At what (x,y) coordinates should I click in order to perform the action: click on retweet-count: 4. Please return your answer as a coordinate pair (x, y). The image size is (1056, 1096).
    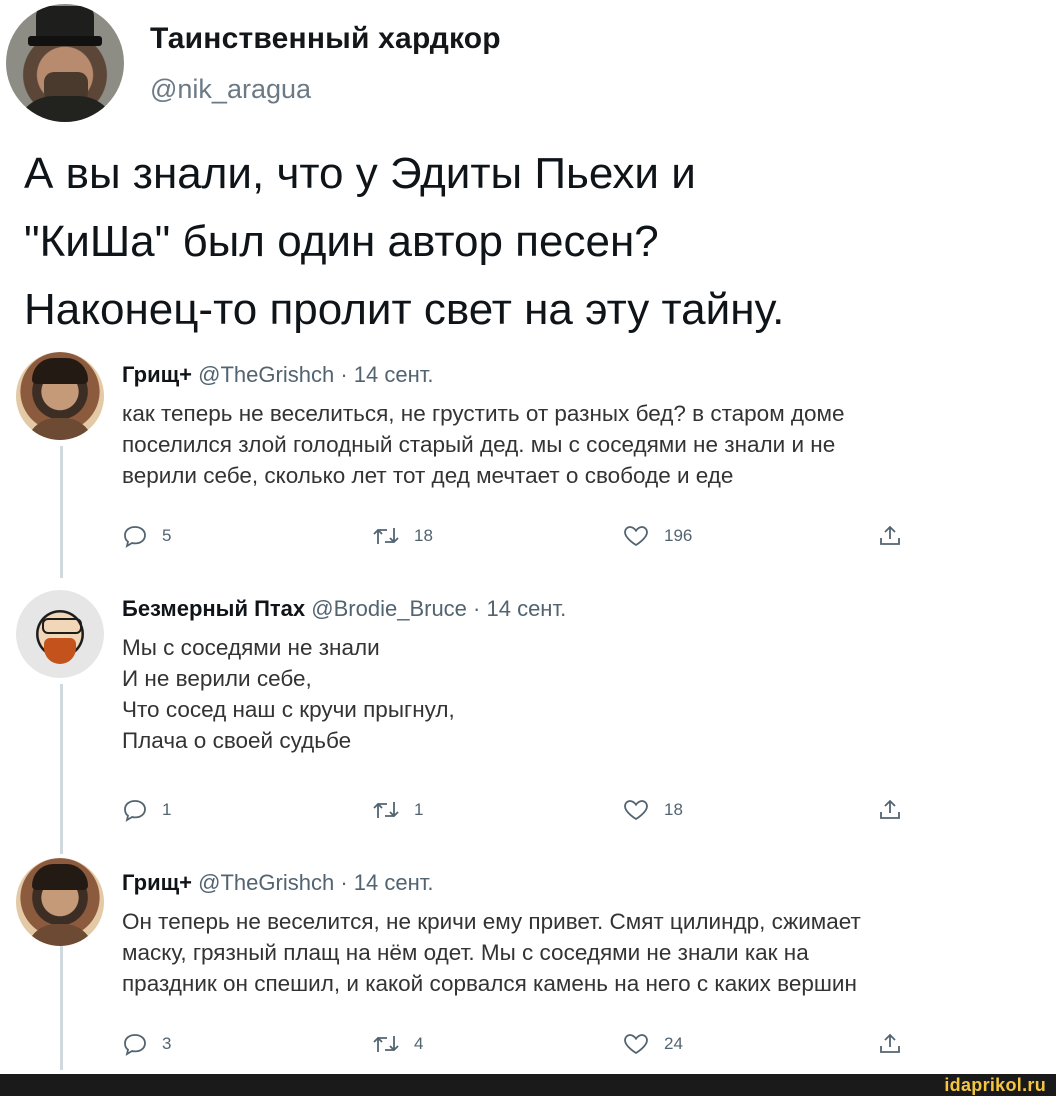
    Looking at the image, I should click on (419, 1043).